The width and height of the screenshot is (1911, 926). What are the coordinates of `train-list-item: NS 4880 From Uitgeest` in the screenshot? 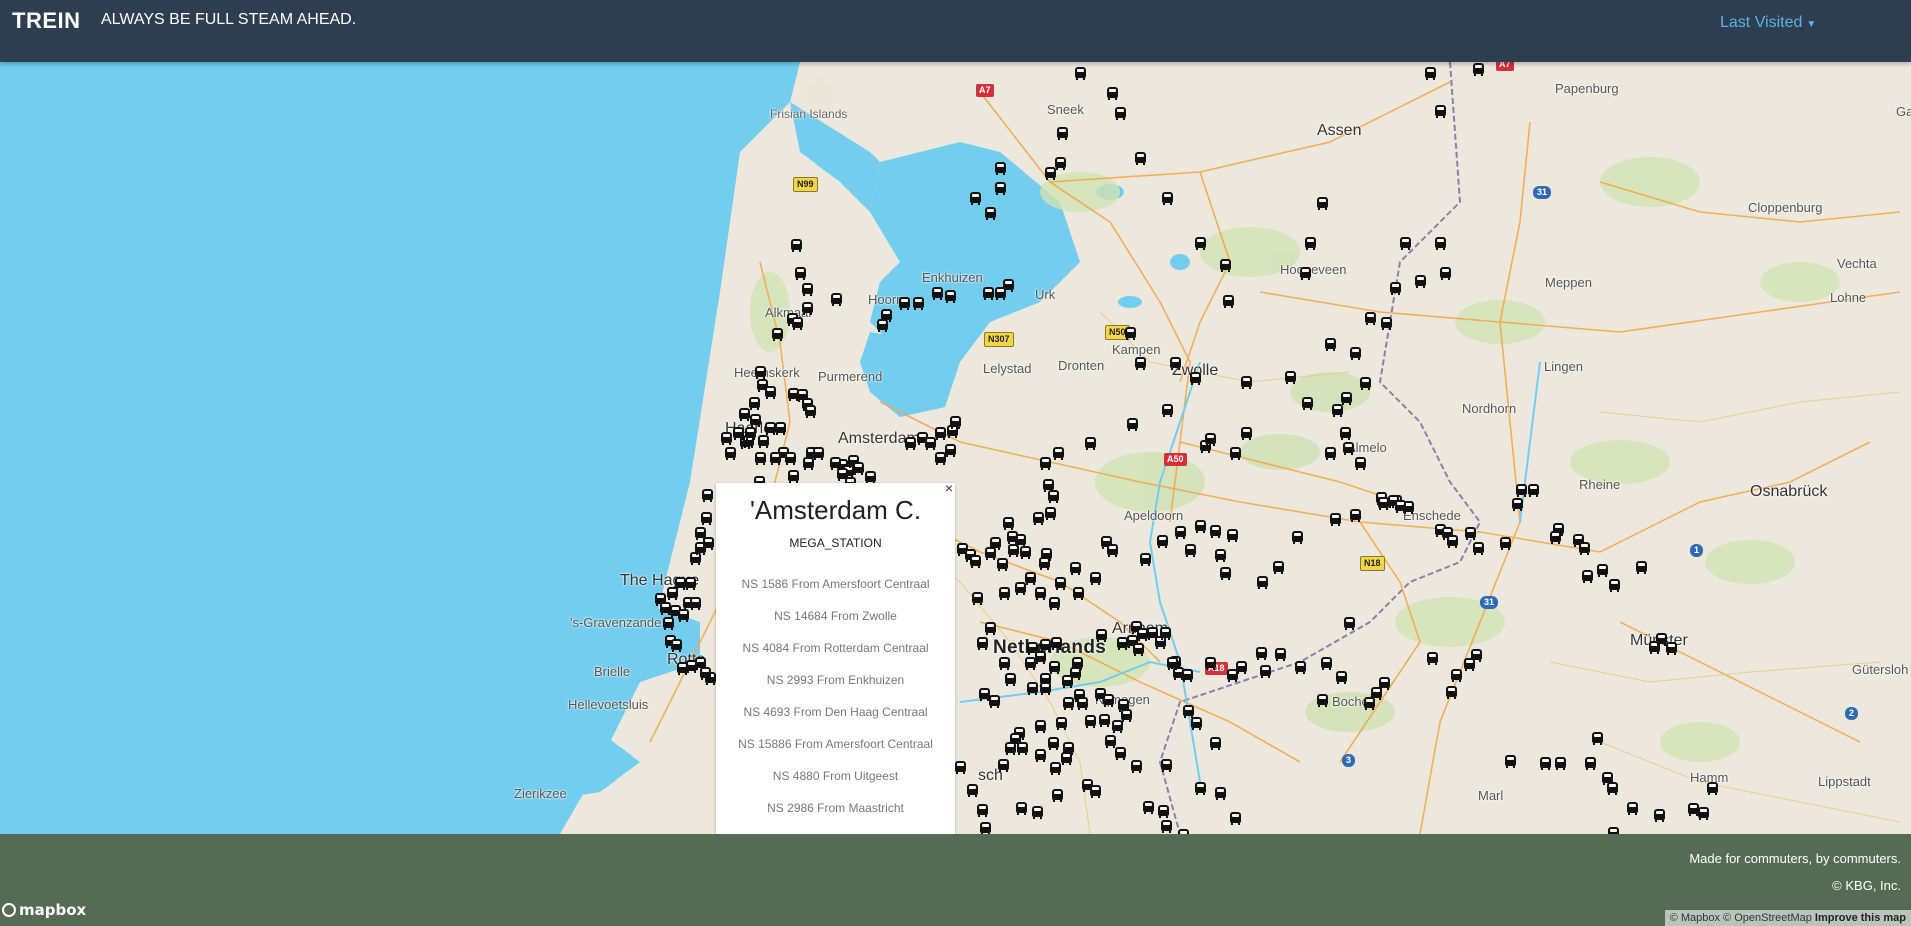 It's located at (835, 776).